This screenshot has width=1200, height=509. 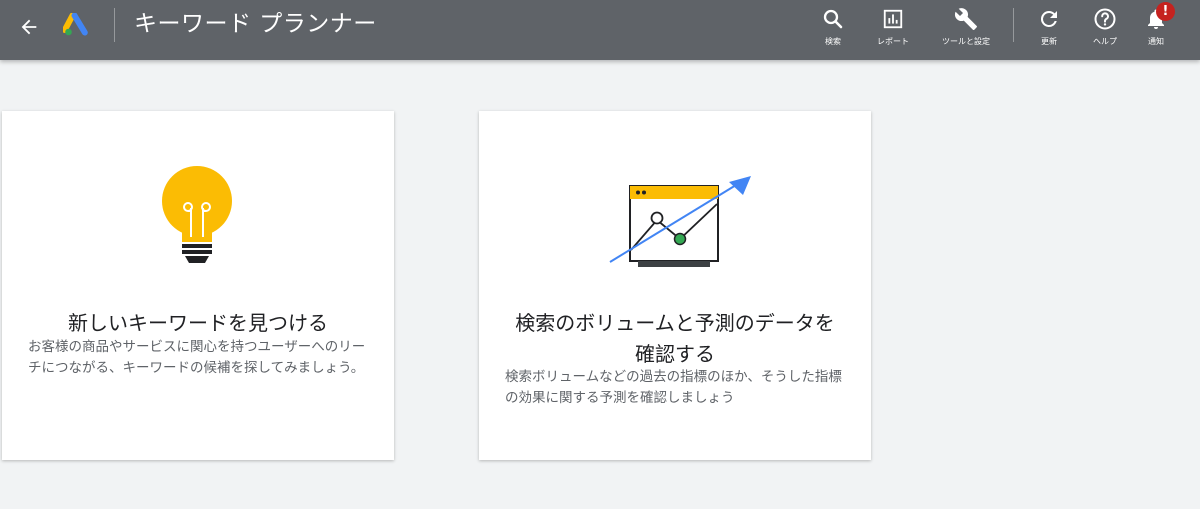 I want to click on header-divider, so click(x=114, y=25).